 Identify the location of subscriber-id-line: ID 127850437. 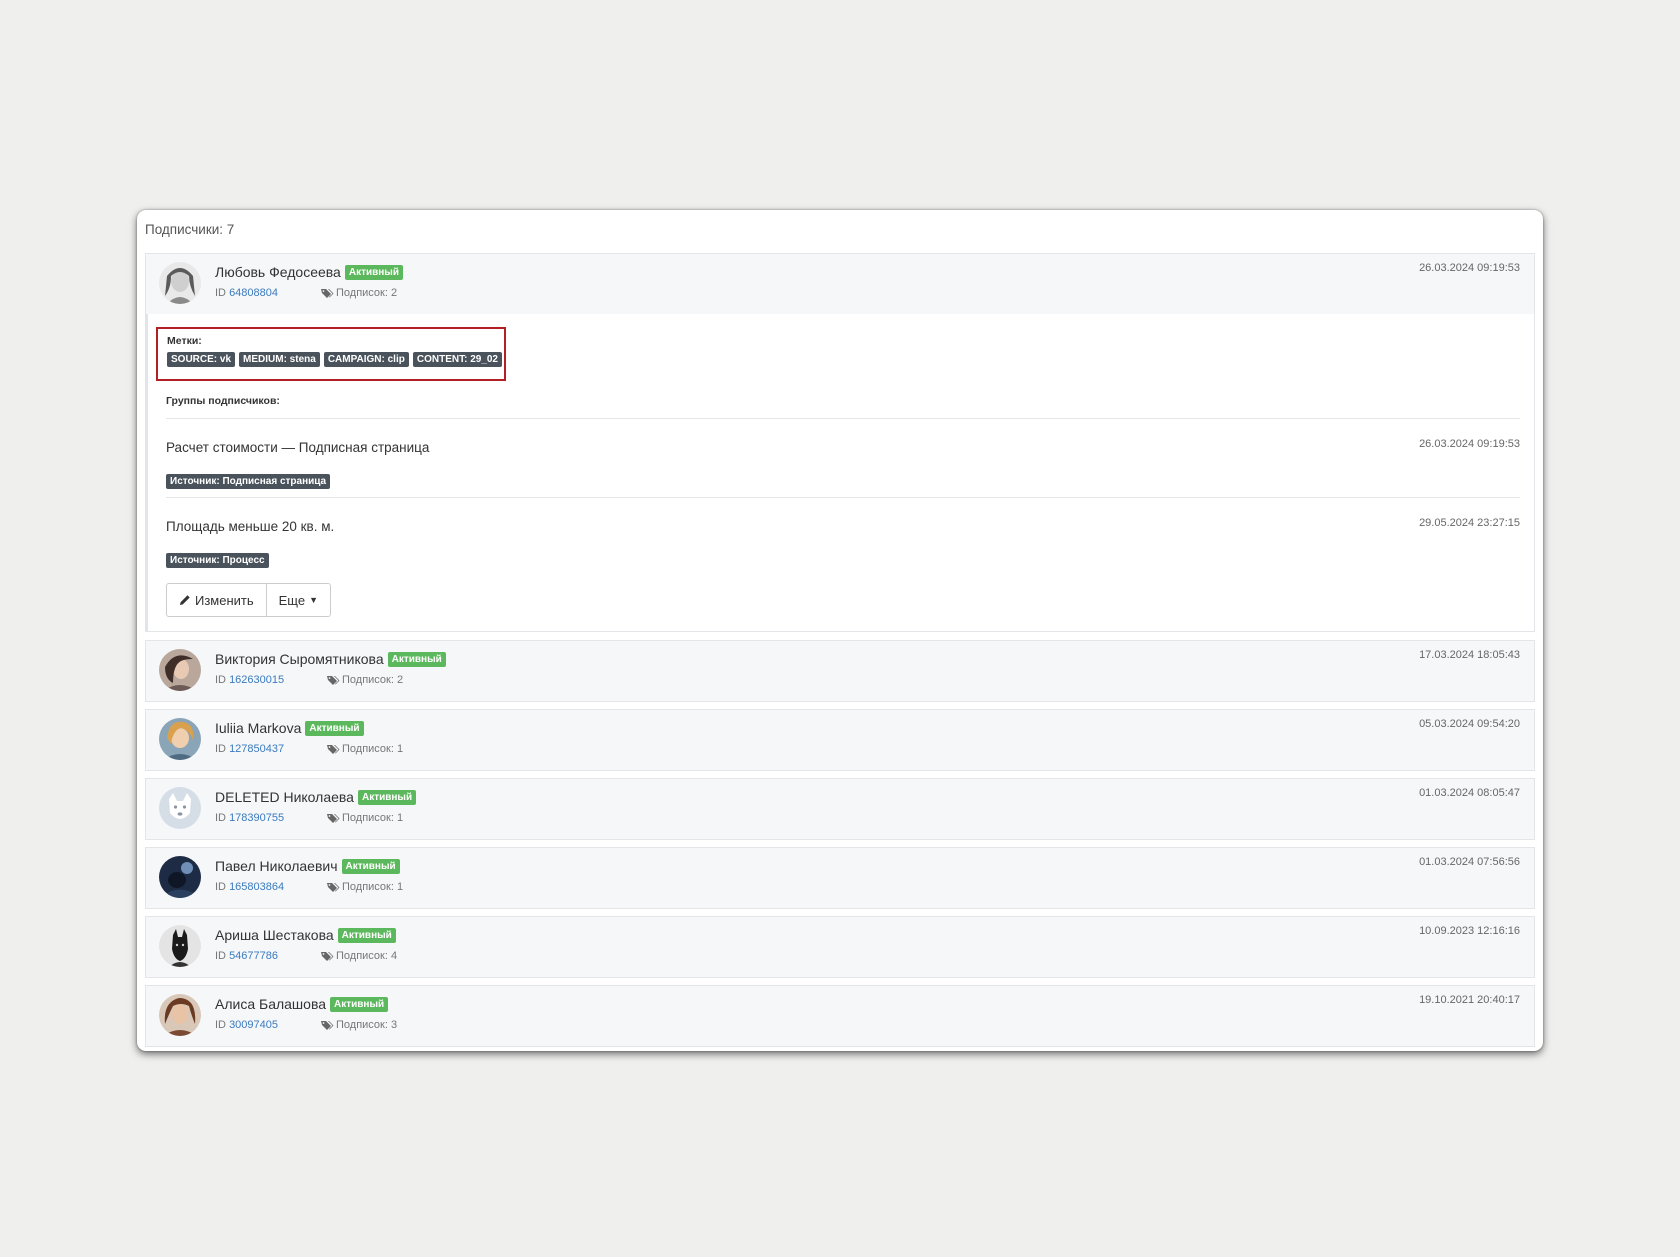
(249, 749).